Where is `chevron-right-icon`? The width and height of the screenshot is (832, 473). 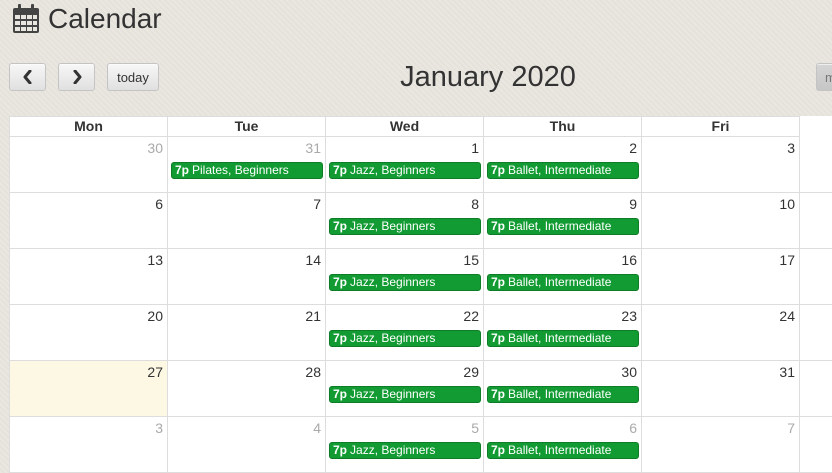
chevron-right-icon is located at coordinates (77, 77).